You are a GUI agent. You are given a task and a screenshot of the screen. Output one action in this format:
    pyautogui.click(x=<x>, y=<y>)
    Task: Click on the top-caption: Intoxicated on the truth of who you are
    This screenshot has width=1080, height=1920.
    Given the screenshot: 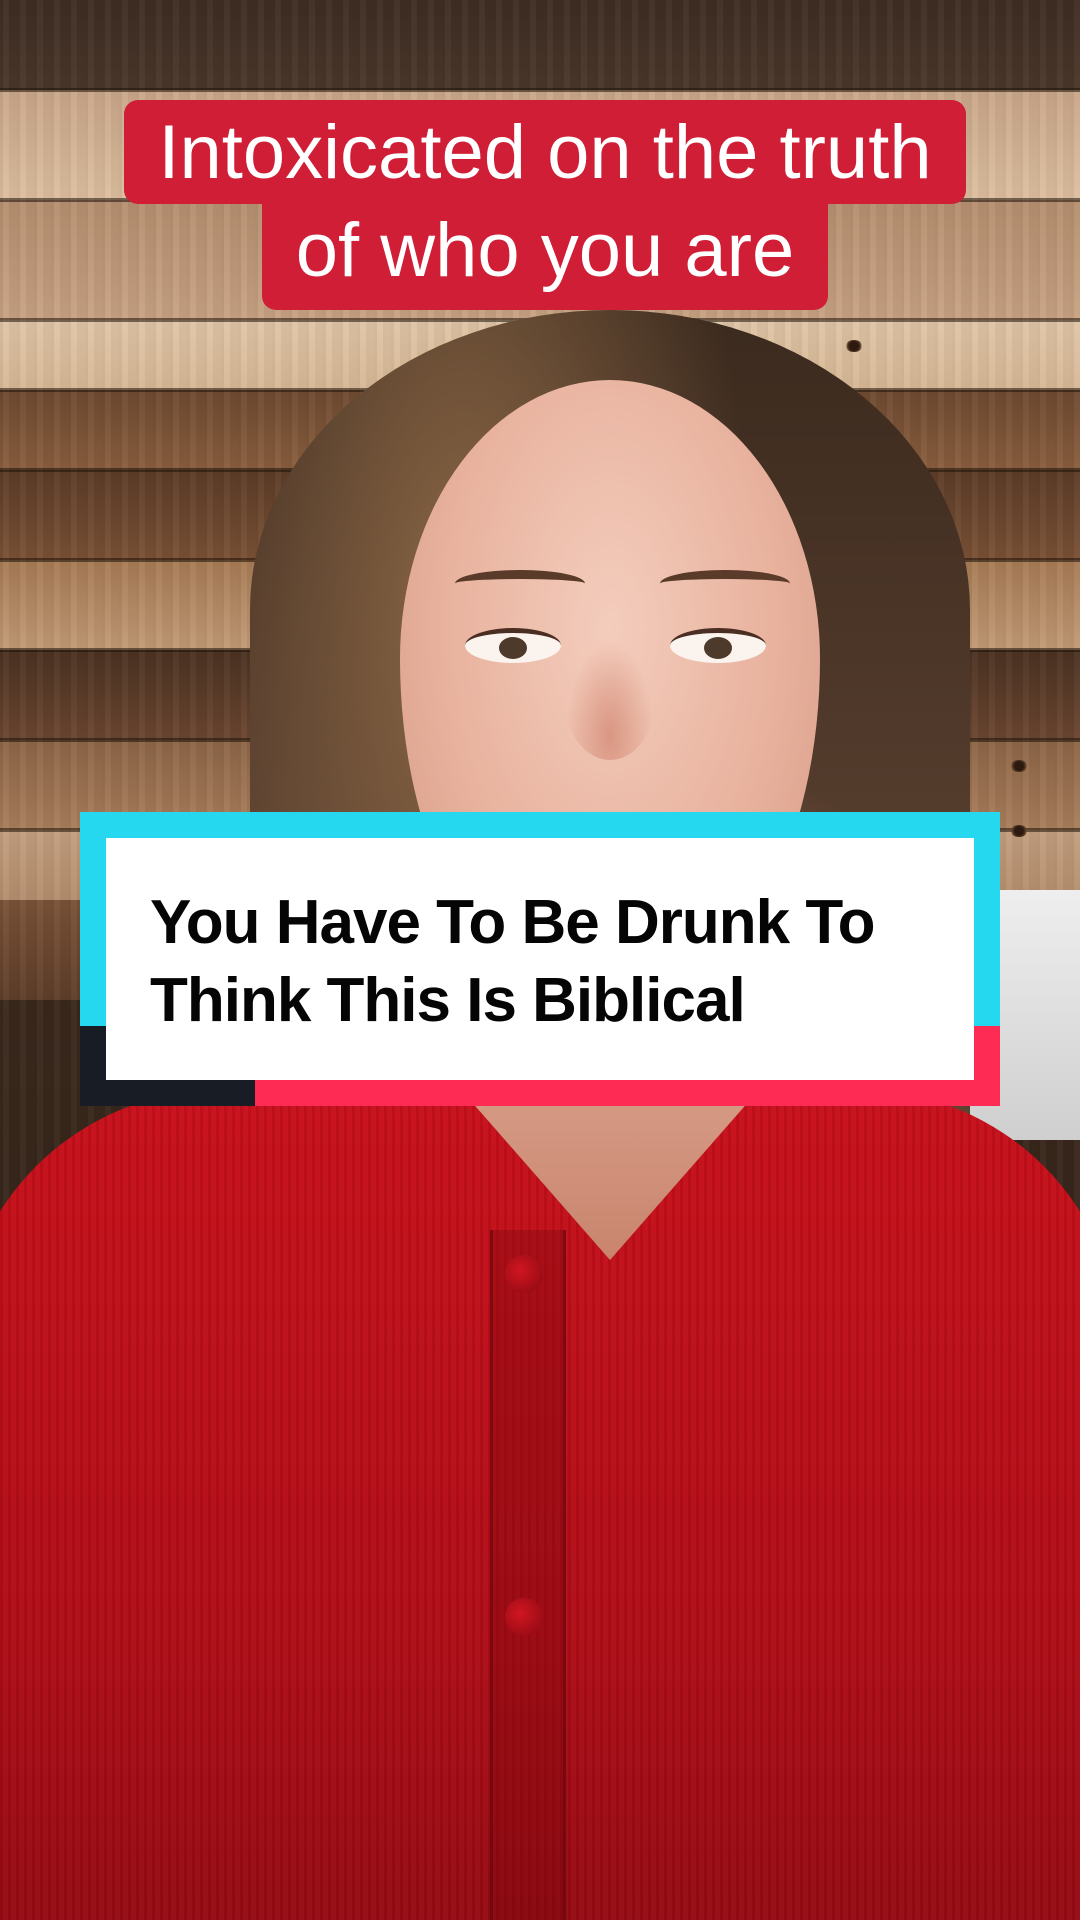 What is the action you would take?
    pyautogui.click(x=545, y=205)
    